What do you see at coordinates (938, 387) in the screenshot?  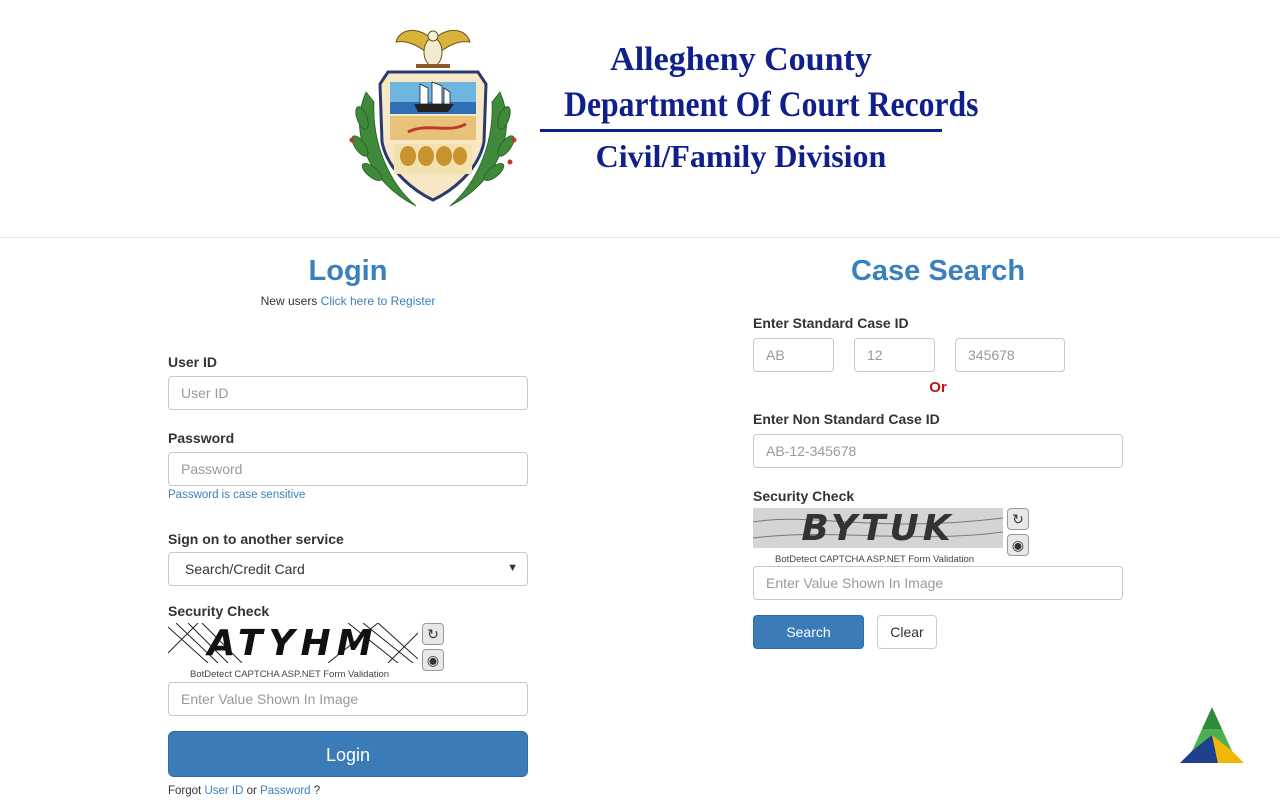 I see `or-separator: Or` at bounding box center [938, 387].